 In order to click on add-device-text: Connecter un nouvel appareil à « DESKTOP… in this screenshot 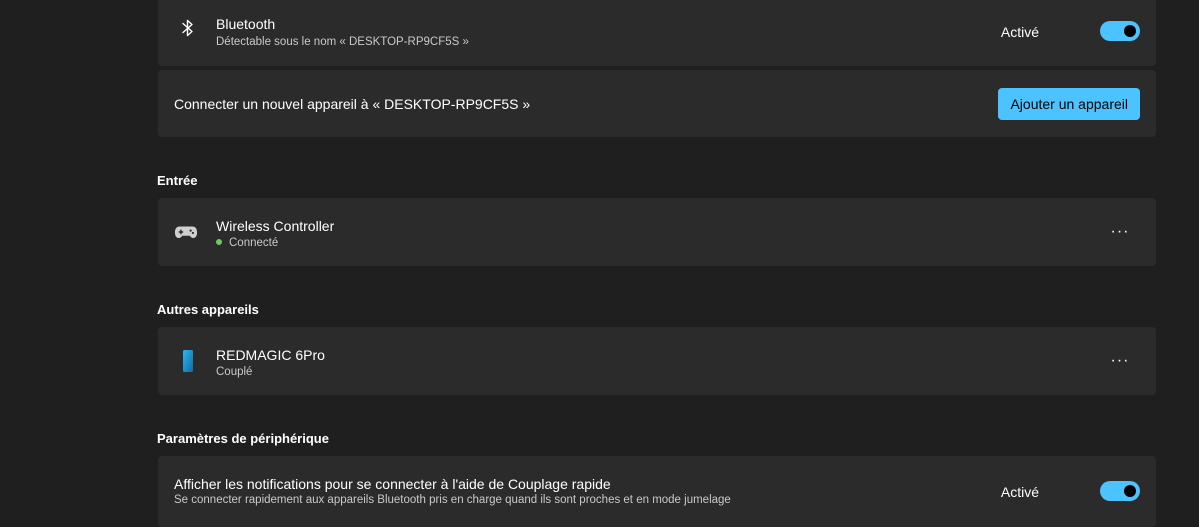, I will do `click(352, 104)`.